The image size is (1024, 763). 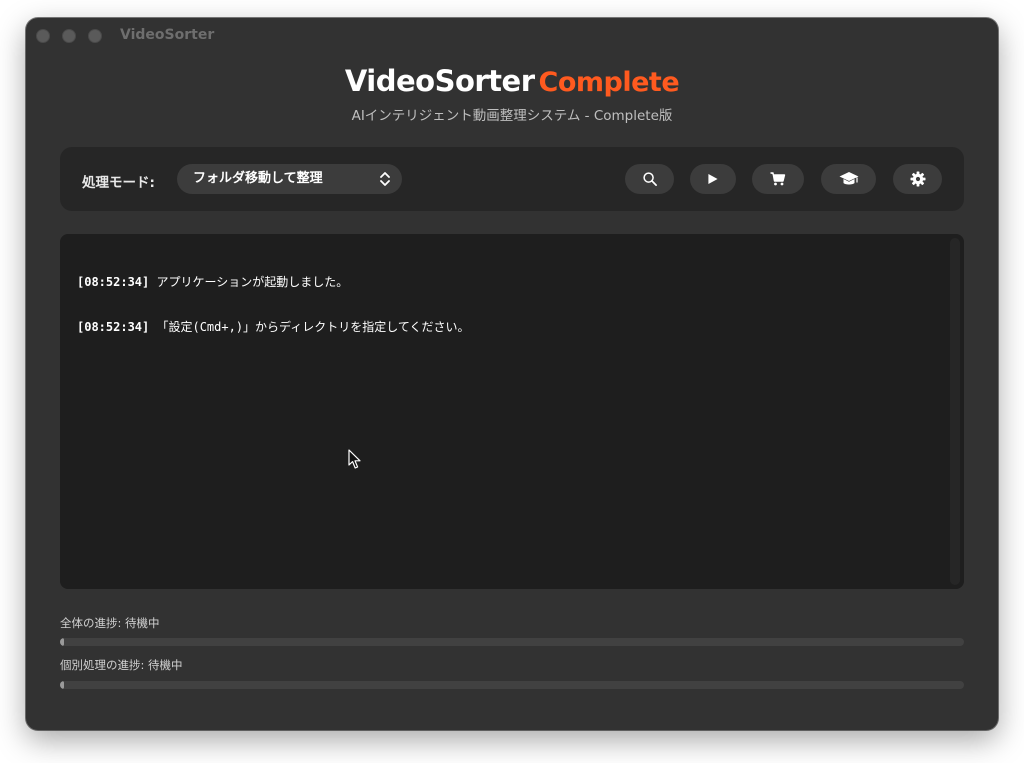 What do you see at coordinates (955, 411) in the screenshot?
I see `log-scrollbar` at bounding box center [955, 411].